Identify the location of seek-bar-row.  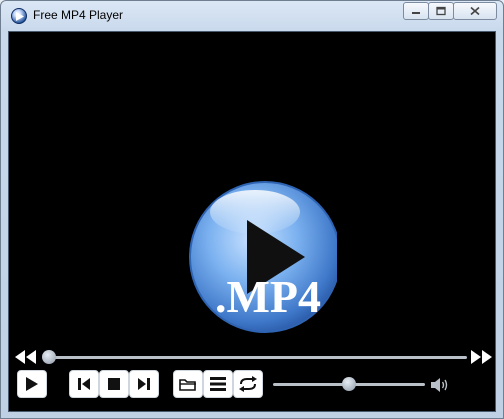
(252, 357).